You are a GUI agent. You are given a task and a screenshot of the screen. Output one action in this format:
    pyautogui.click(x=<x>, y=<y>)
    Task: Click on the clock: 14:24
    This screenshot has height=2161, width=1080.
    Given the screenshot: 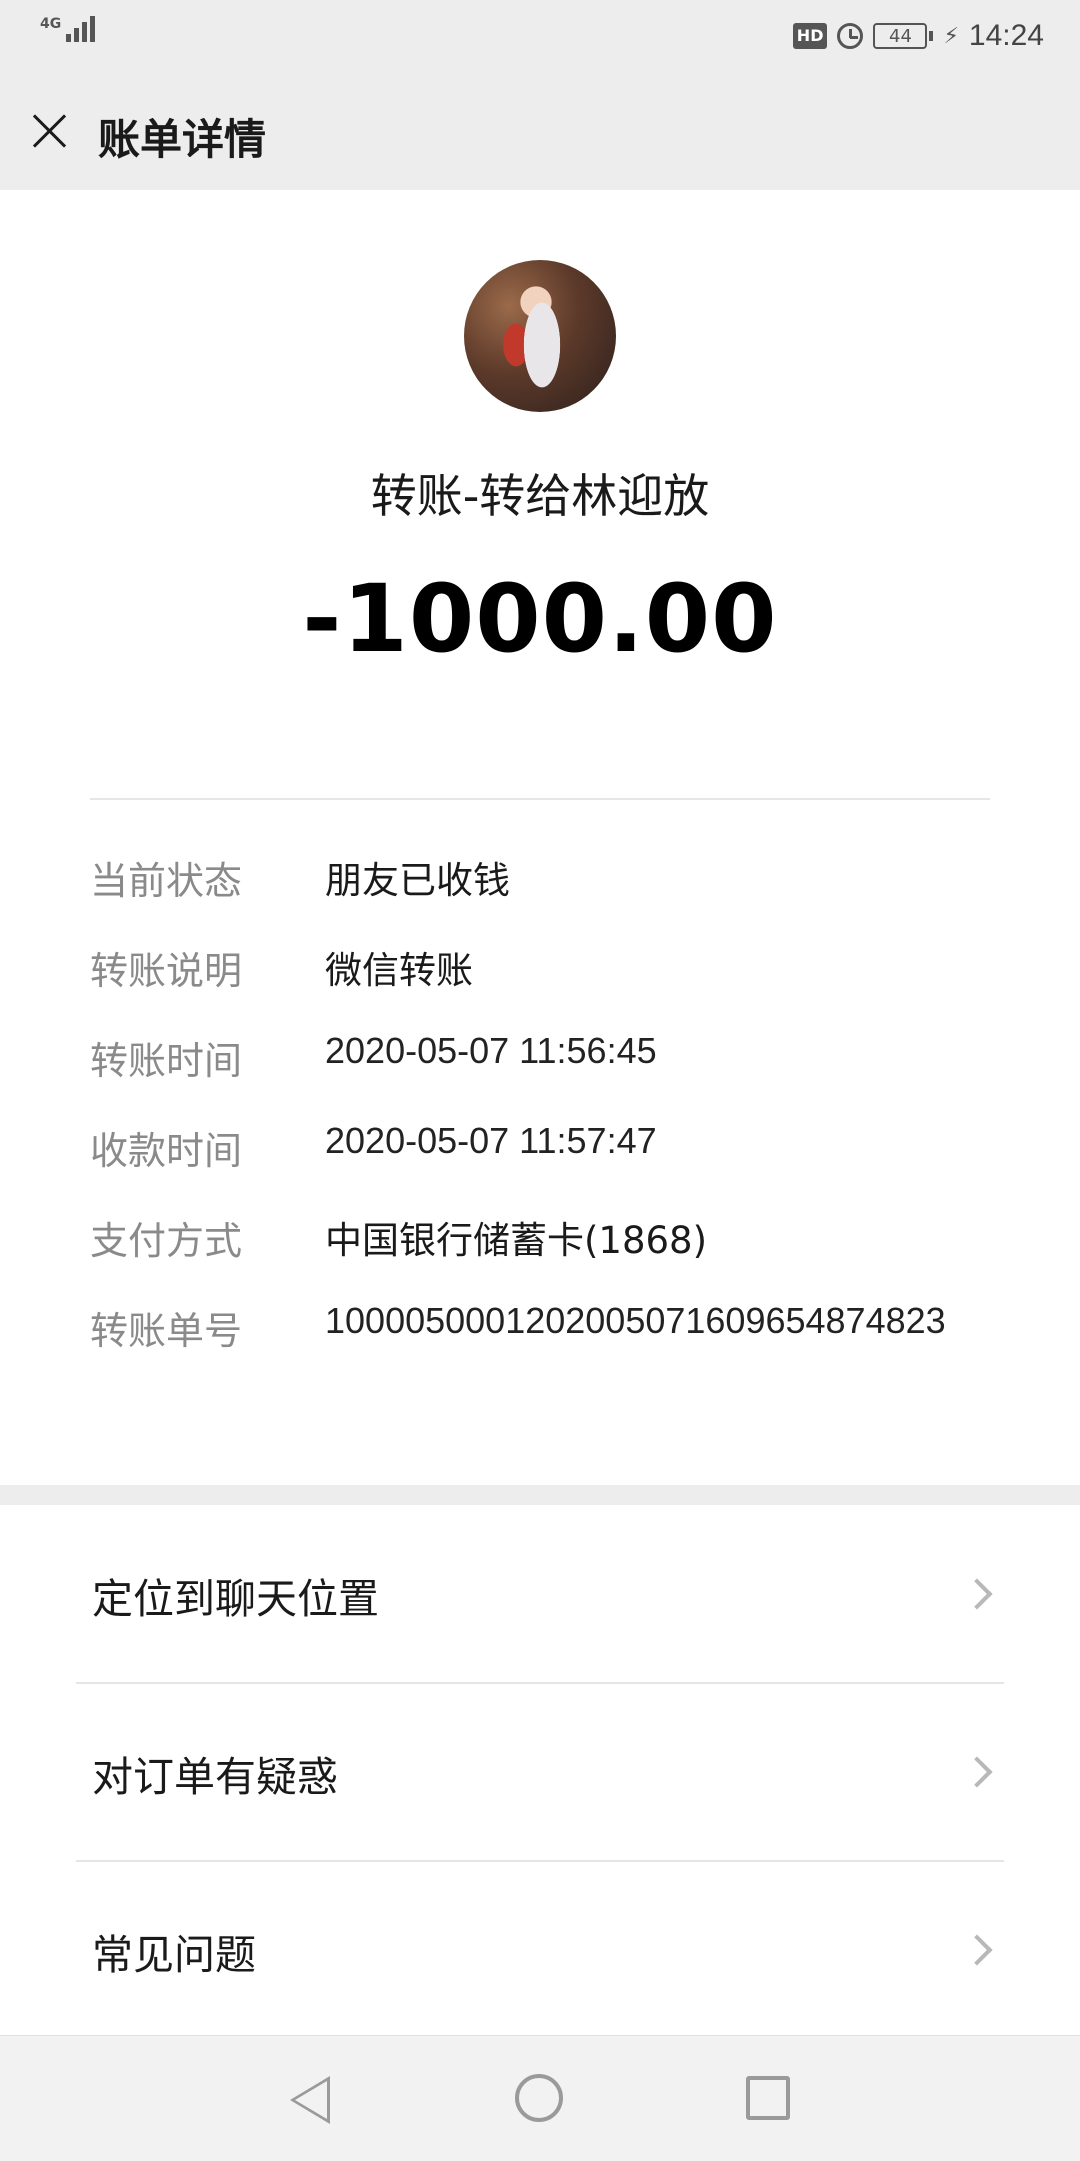 What is the action you would take?
    pyautogui.click(x=1006, y=35)
    